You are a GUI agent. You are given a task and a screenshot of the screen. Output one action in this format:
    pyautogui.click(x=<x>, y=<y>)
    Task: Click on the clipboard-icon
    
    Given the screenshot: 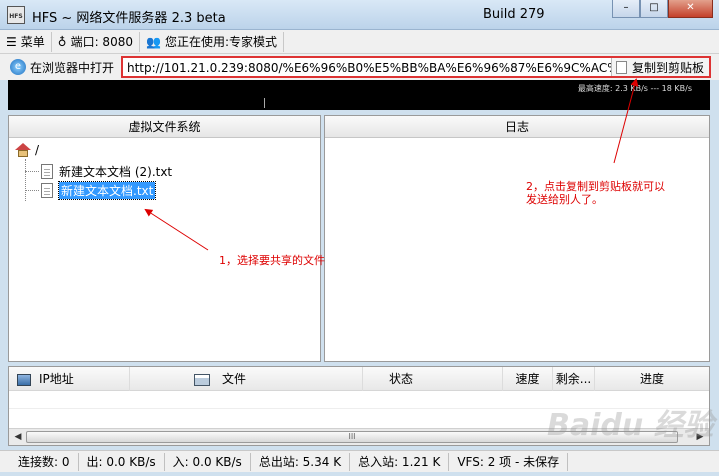 What is the action you would take?
    pyautogui.click(x=621, y=67)
    